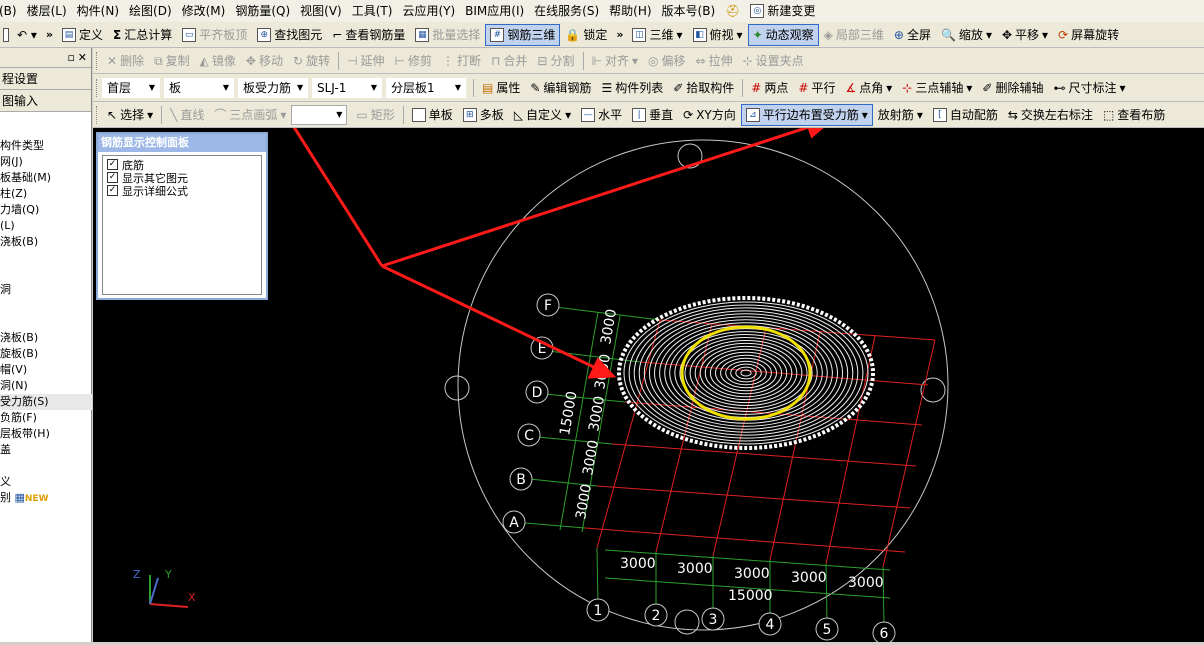  I want to click on single-slab-button: 单板, so click(432, 115).